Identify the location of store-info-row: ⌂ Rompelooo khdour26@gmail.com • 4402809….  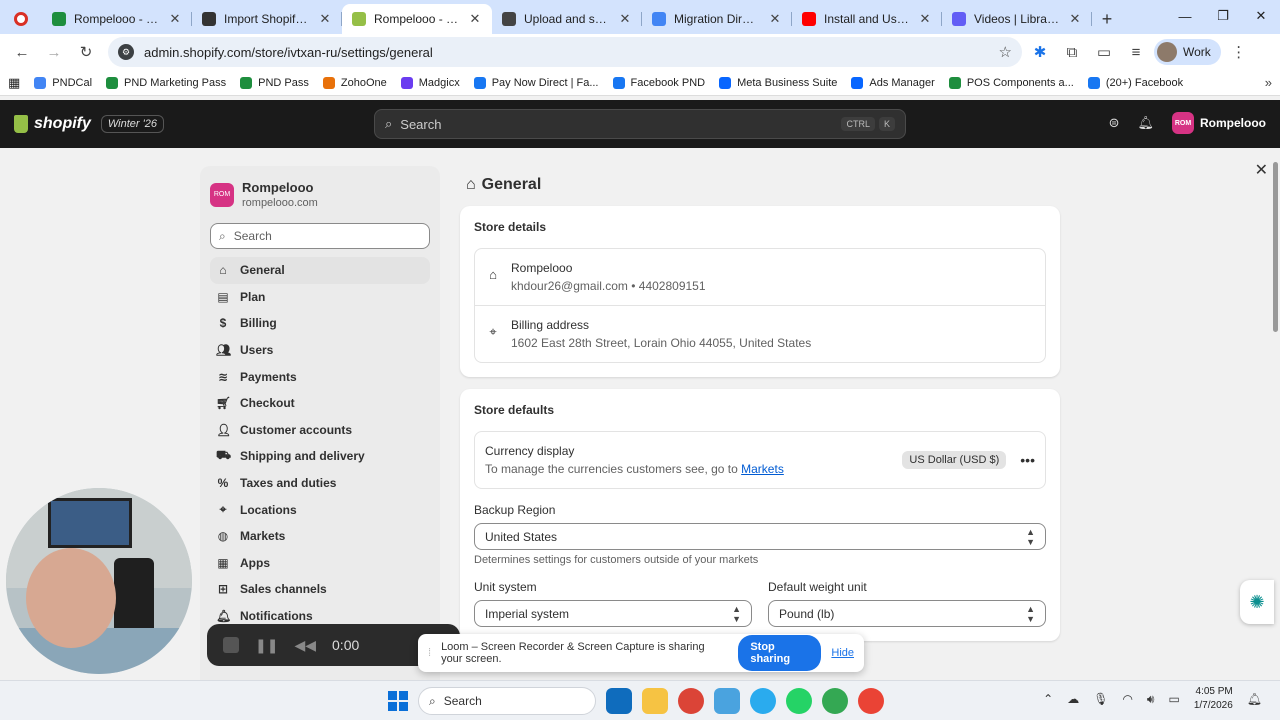
(760, 277).